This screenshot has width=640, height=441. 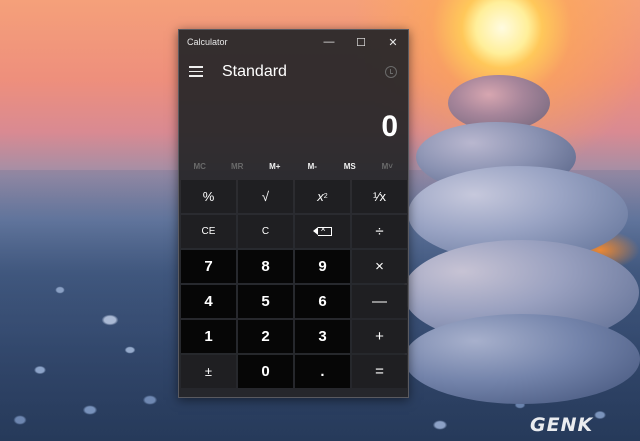 What do you see at coordinates (265, 336) in the screenshot?
I see `digit-2-button: 2` at bounding box center [265, 336].